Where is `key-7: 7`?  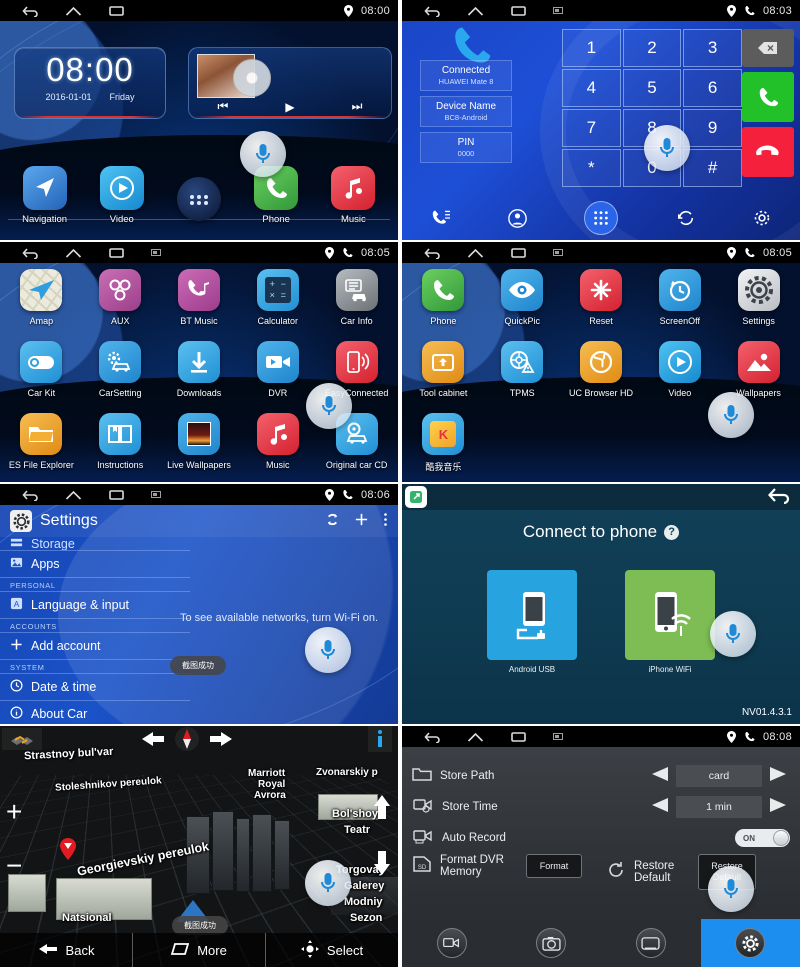 key-7: 7 is located at coordinates (591, 128).